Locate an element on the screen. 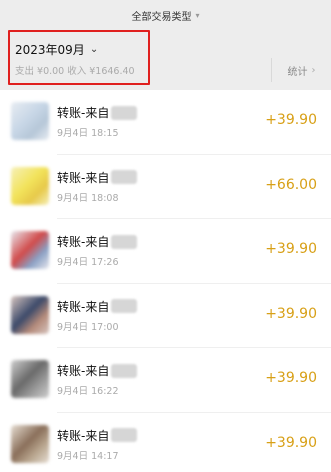 Image resolution: width=331 pixels, height=472 pixels. chevron-right-icon: › is located at coordinates (313, 70).